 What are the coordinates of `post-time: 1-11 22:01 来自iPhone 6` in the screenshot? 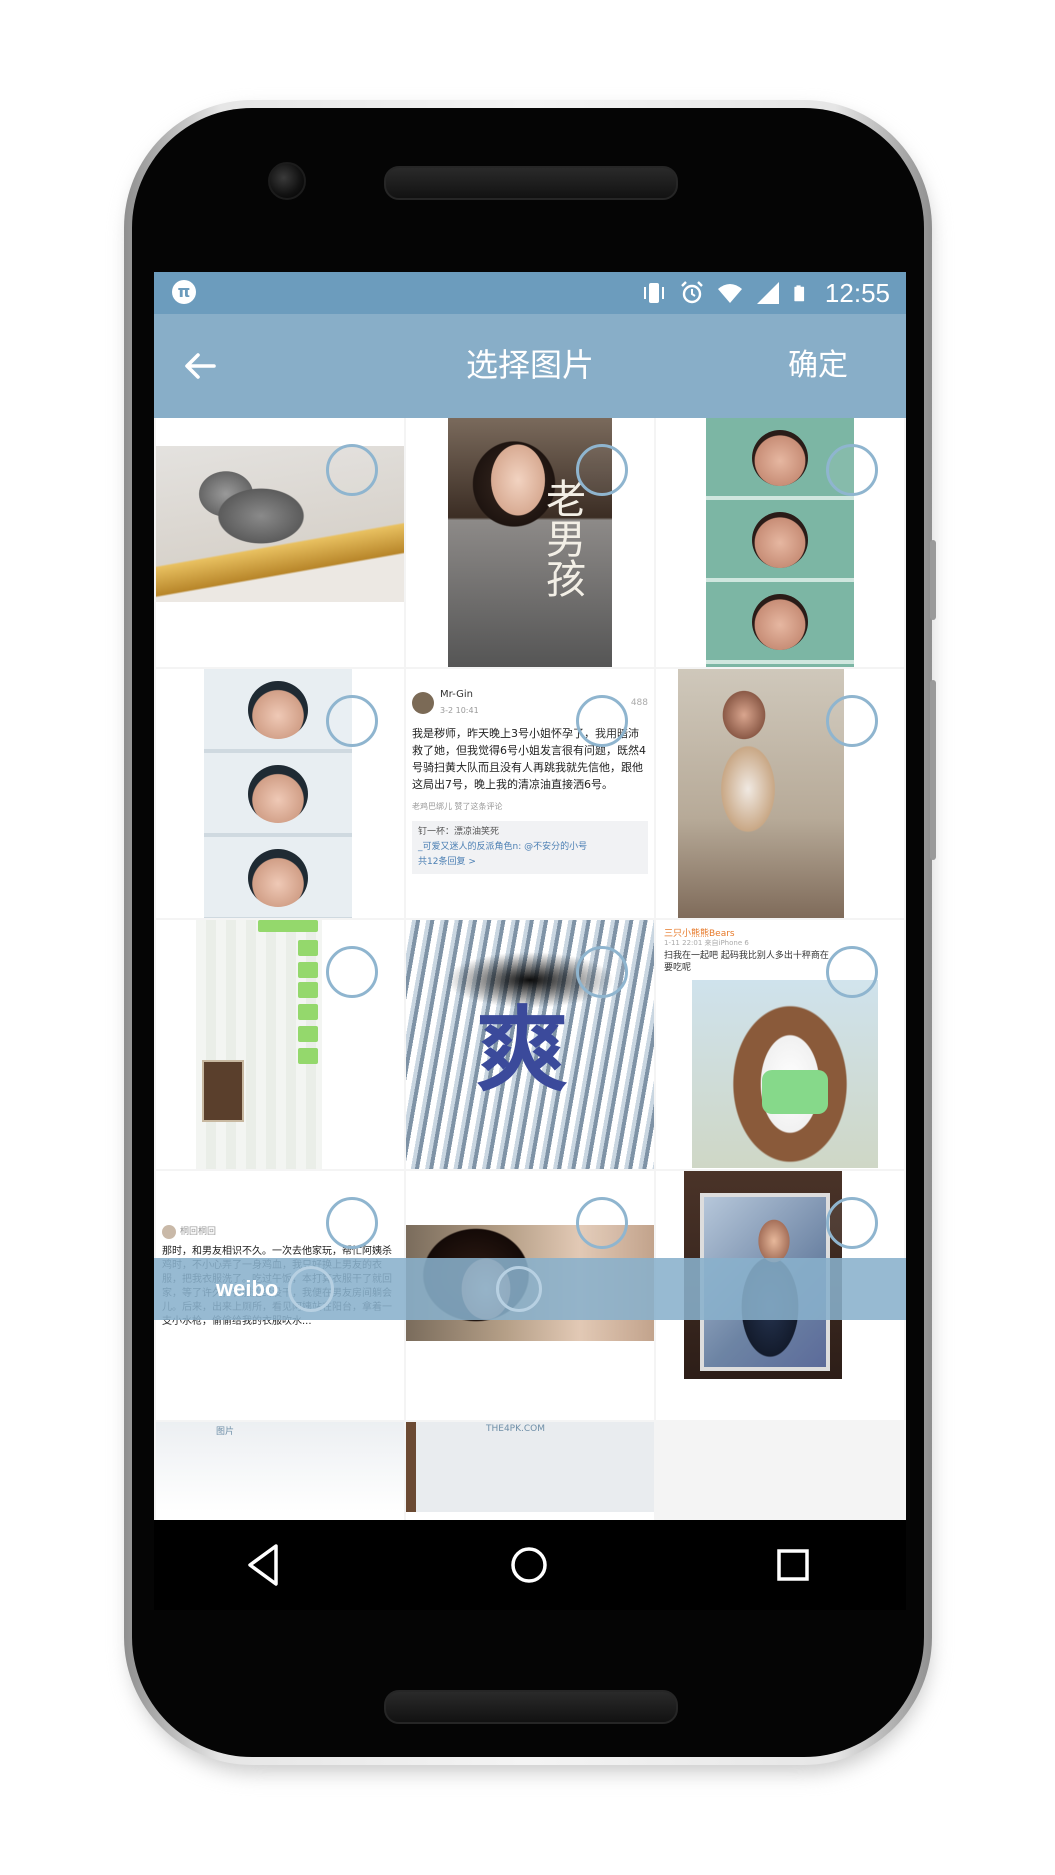 It's located at (706, 943).